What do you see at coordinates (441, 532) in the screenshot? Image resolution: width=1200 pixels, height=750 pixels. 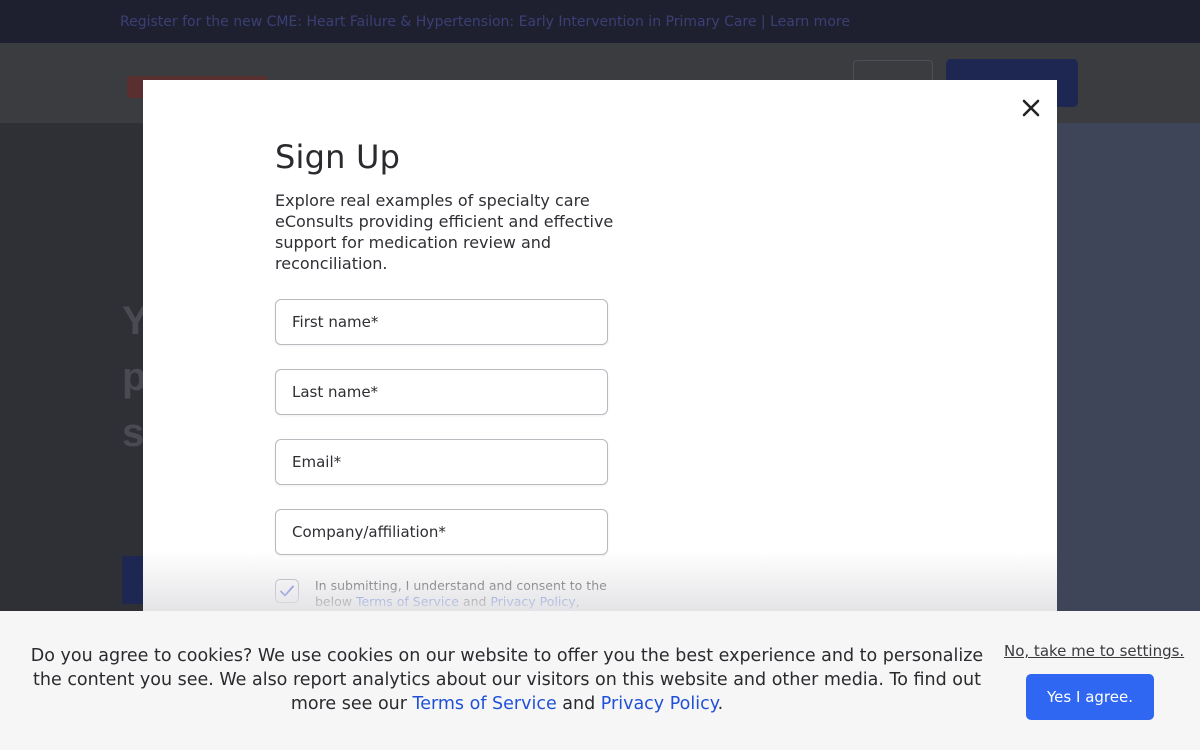 I see `company-affiliation-input` at bounding box center [441, 532].